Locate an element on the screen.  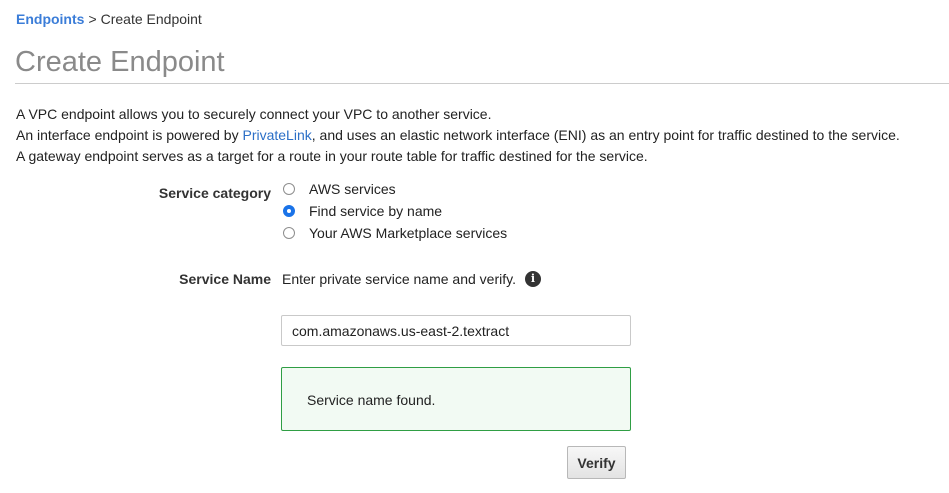
service-name-hint: Enter private service name and verify. is located at coordinates (399, 279).